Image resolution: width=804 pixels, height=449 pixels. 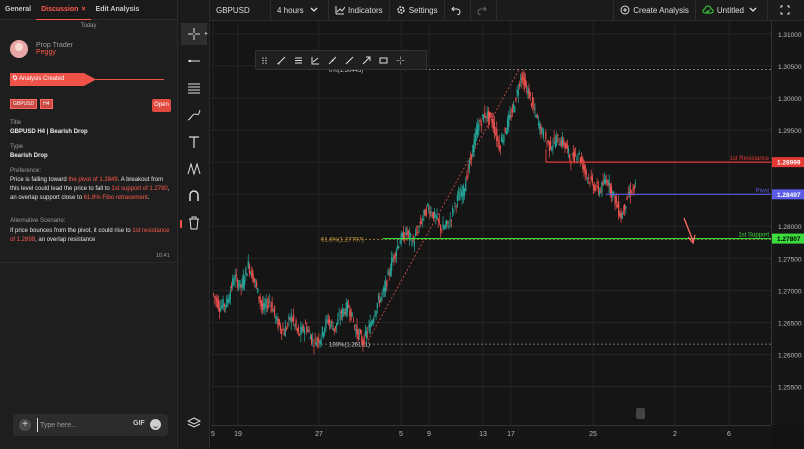 I want to click on open-button: Open, so click(x=161, y=105).